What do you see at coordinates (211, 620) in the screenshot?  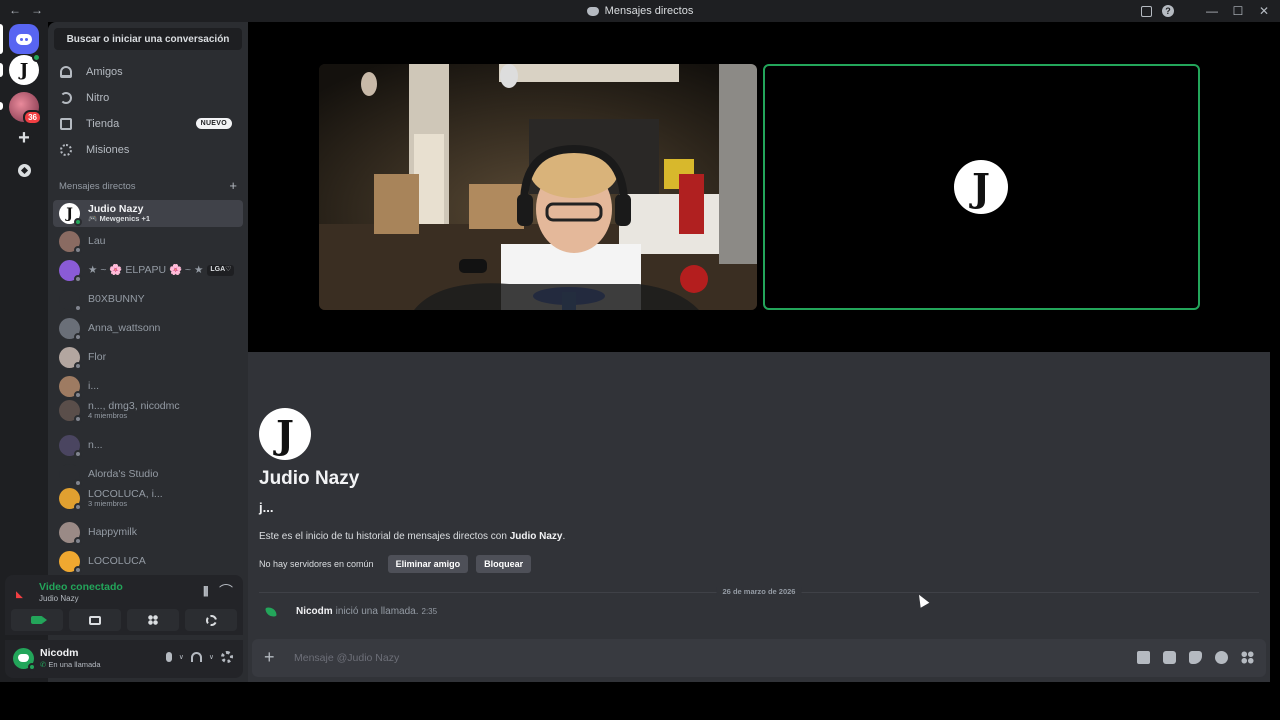 I see `soundboard-button` at bounding box center [211, 620].